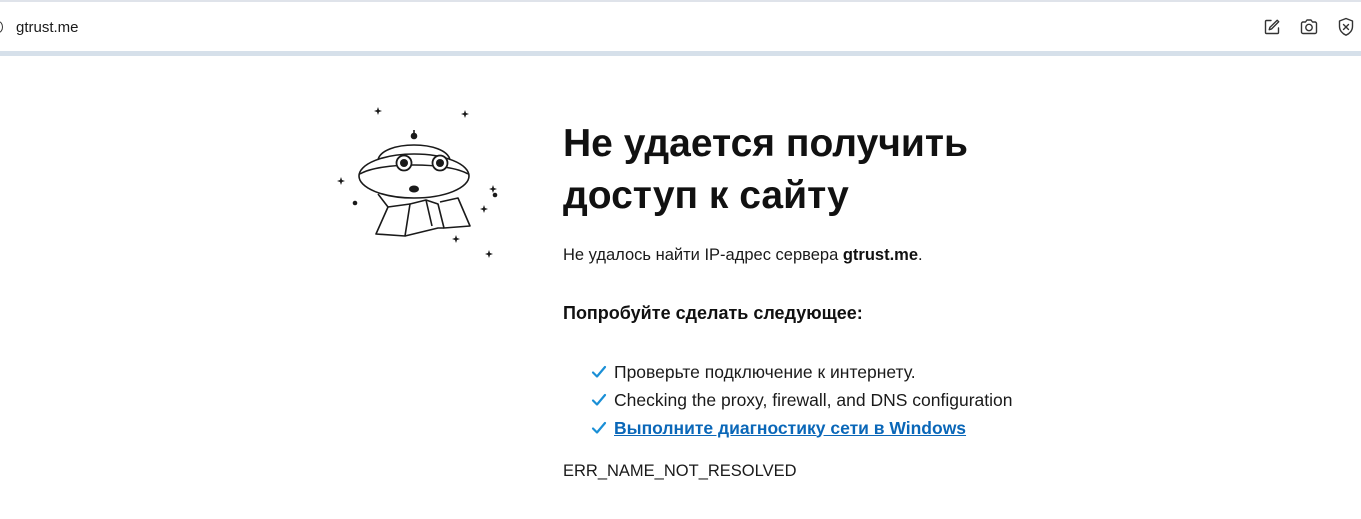  What do you see at coordinates (420, 185) in the screenshot?
I see `ufo-alien-illustration` at bounding box center [420, 185].